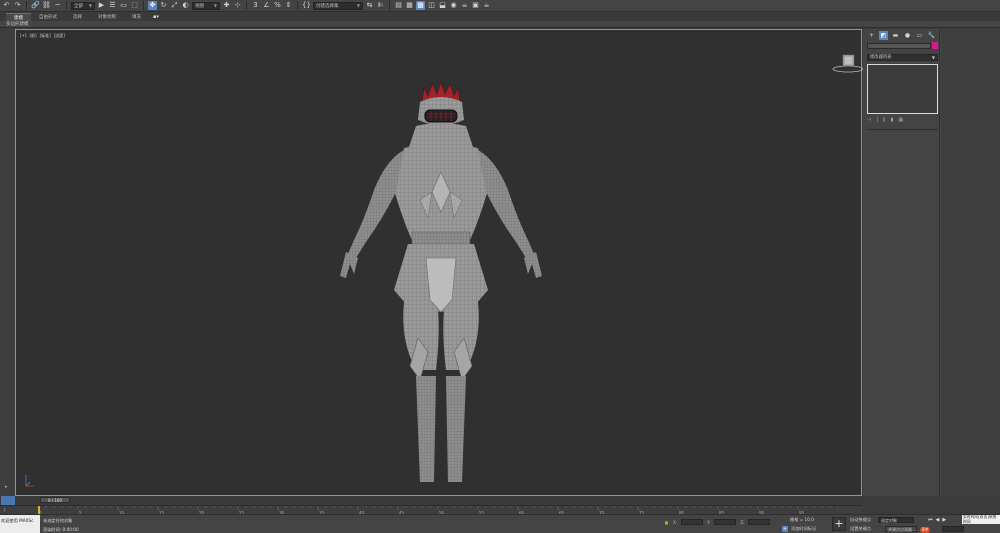 This screenshot has height=533, width=1000. What do you see at coordinates (8, 500) in the screenshot?
I see `timeslider-toggle-button` at bounding box center [8, 500].